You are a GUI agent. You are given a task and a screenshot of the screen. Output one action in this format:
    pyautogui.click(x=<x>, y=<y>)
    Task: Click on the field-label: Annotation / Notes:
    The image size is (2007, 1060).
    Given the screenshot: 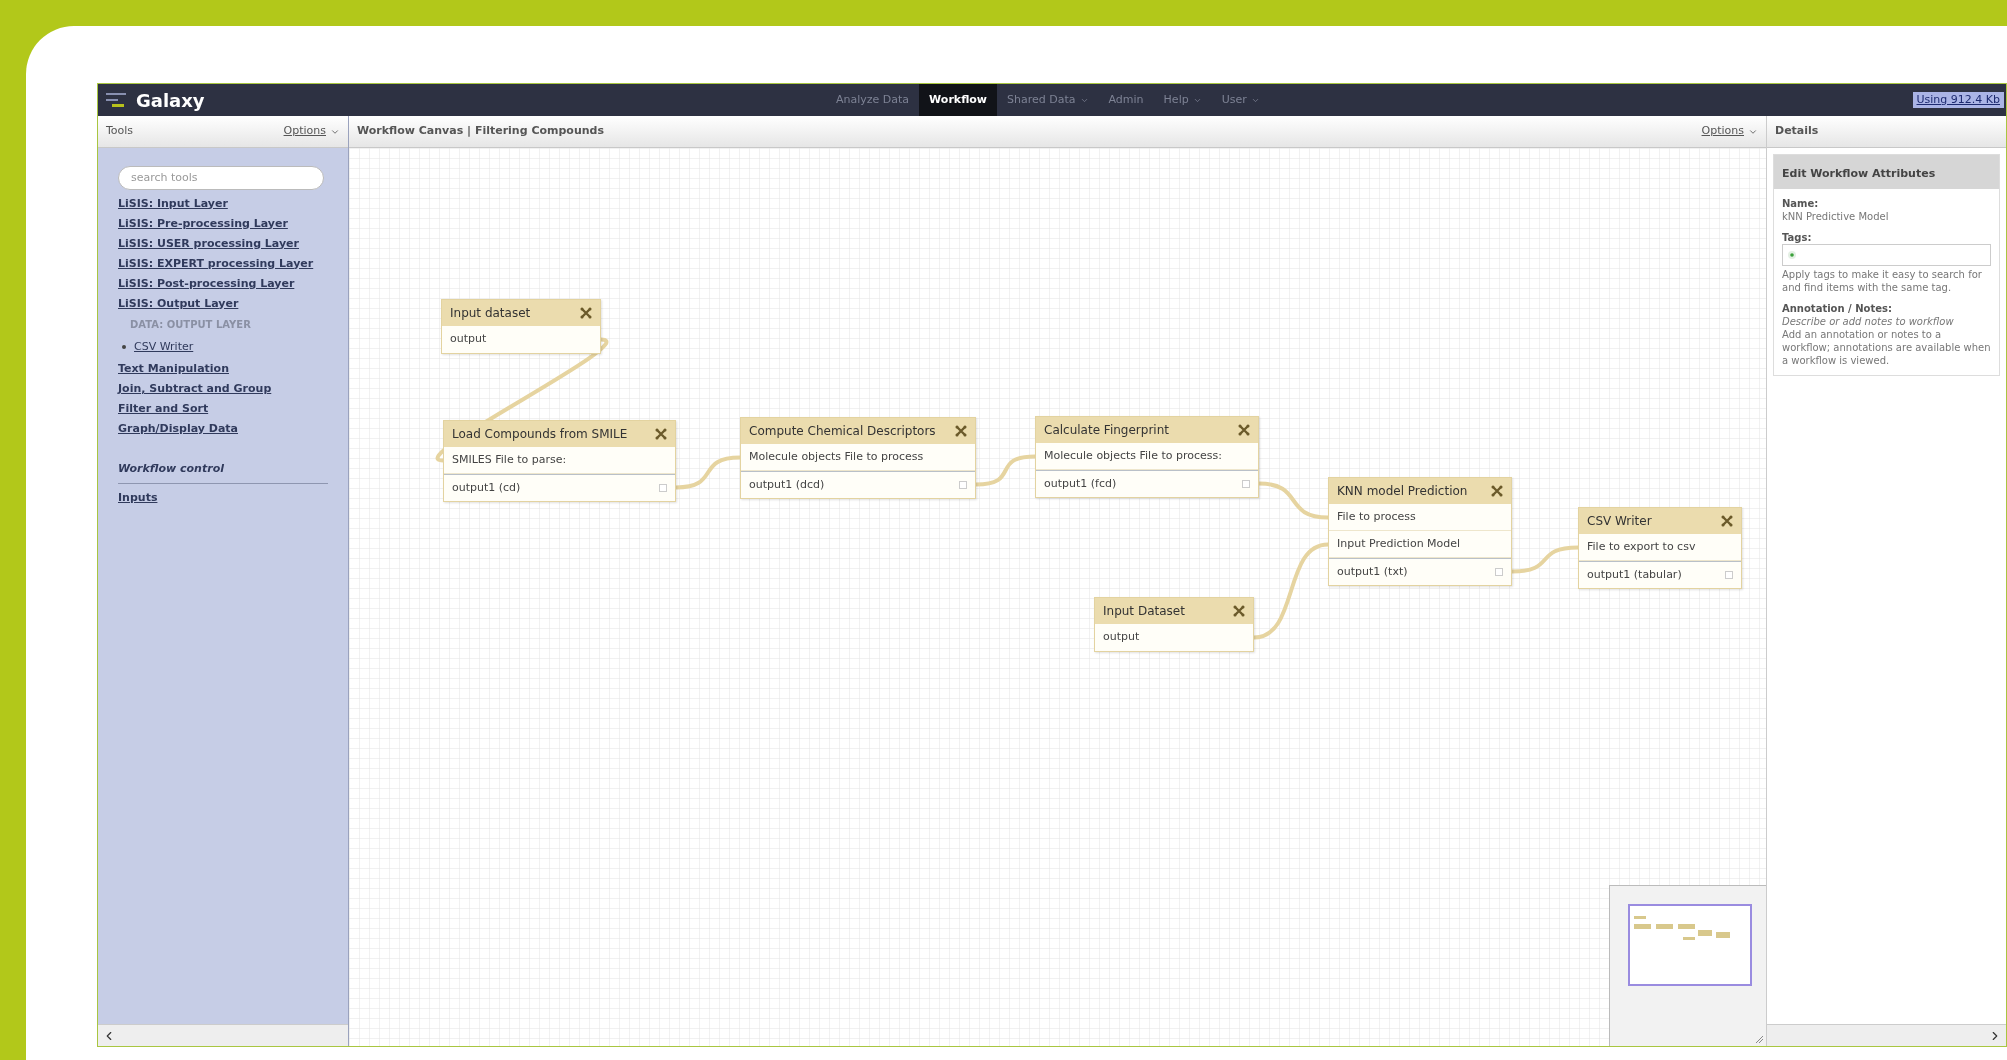 What is the action you would take?
    pyautogui.click(x=1837, y=308)
    